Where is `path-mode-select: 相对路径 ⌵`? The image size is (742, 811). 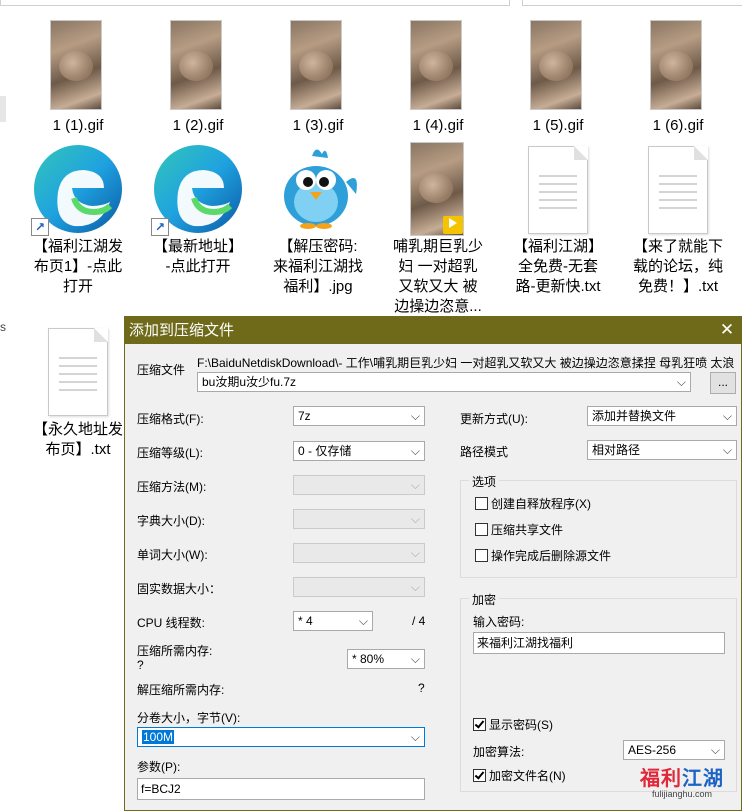 path-mode-select: 相对路径 ⌵ is located at coordinates (662, 450).